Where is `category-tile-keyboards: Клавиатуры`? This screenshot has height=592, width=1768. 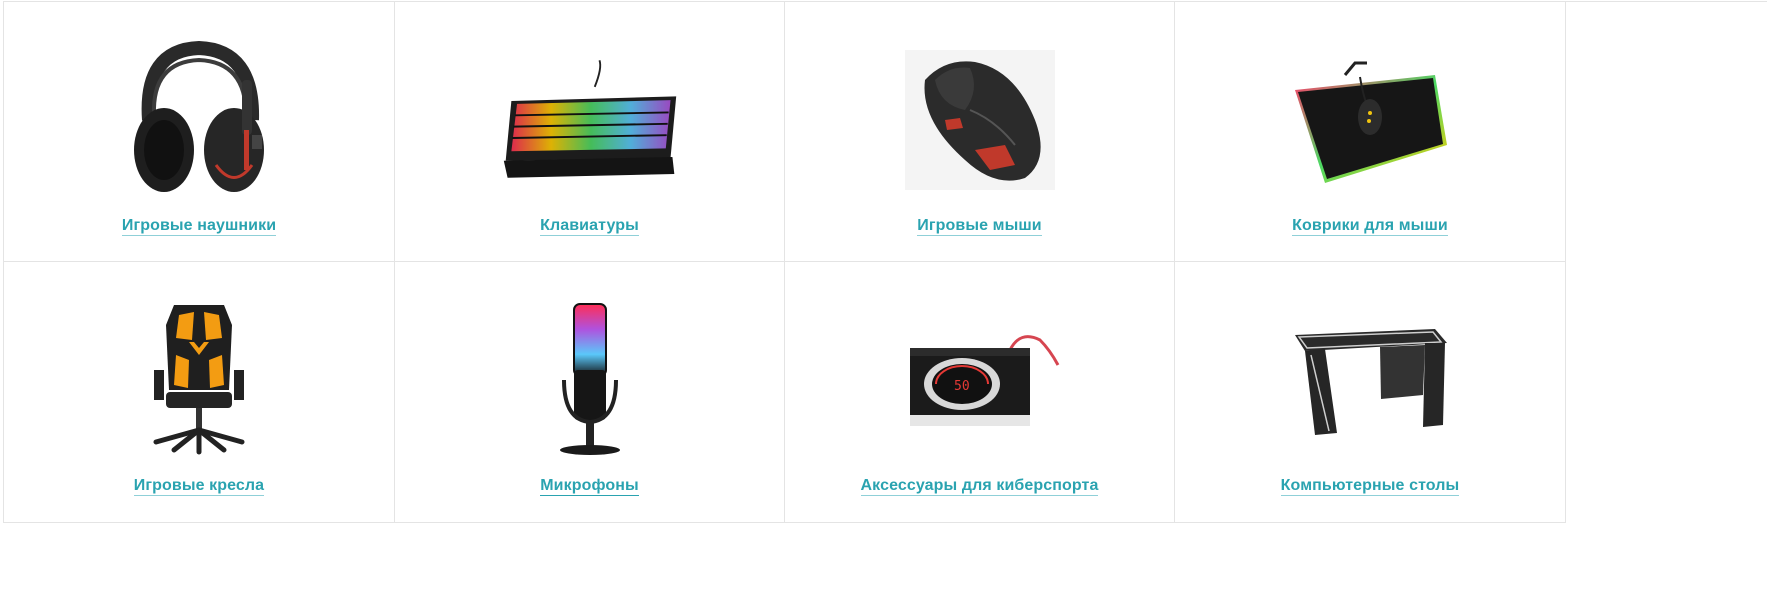
category-tile-keyboards: Клавиатуры is located at coordinates (590, 132).